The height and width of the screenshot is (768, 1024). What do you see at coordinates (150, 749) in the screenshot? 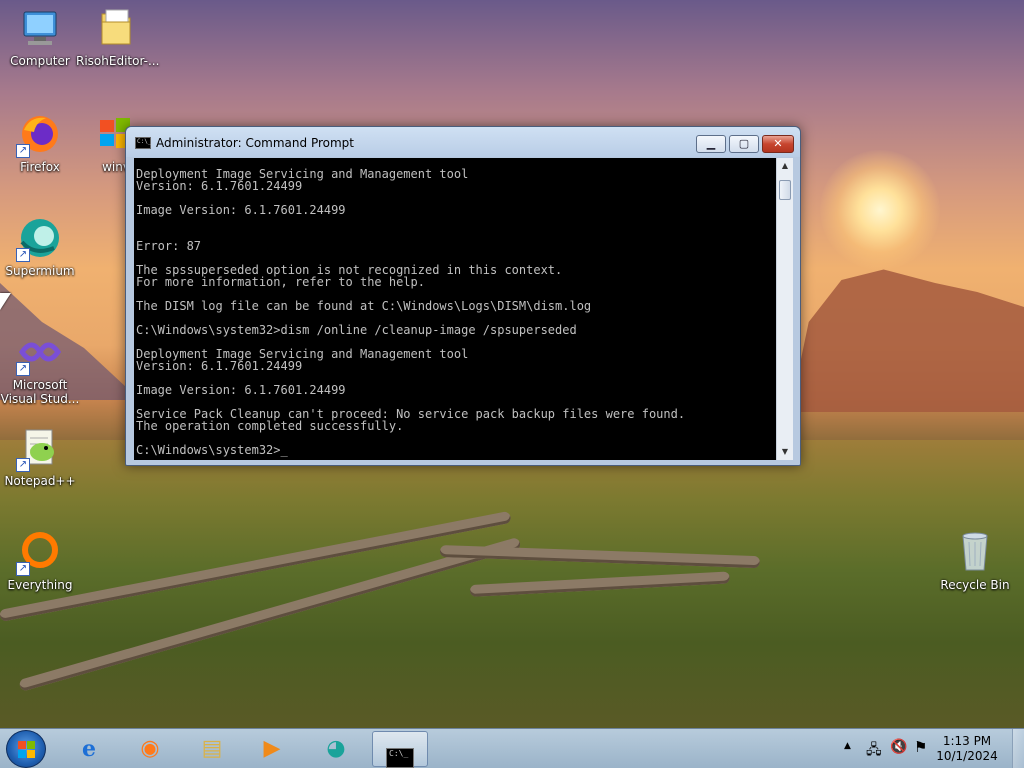
I see `firefox-icon: ◉` at bounding box center [150, 749].